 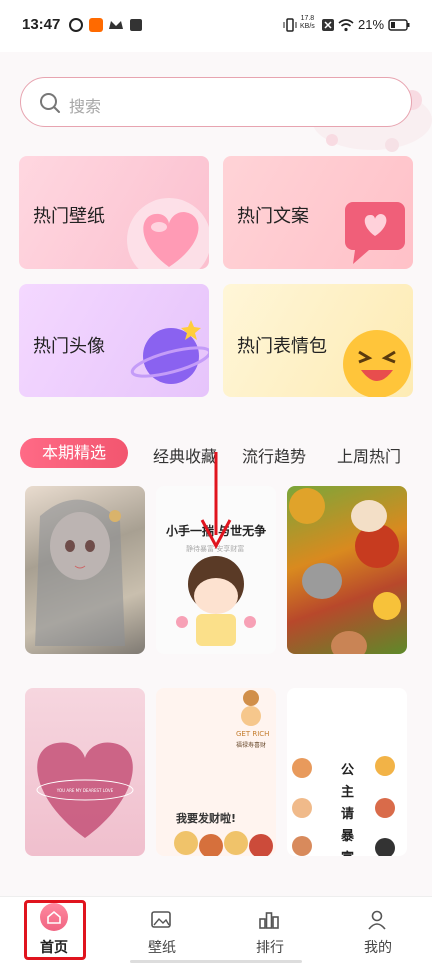 What do you see at coordinates (114, 212) in the screenshot?
I see `category-hot-wallpaper: 热门壁纸` at bounding box center [114, 212].